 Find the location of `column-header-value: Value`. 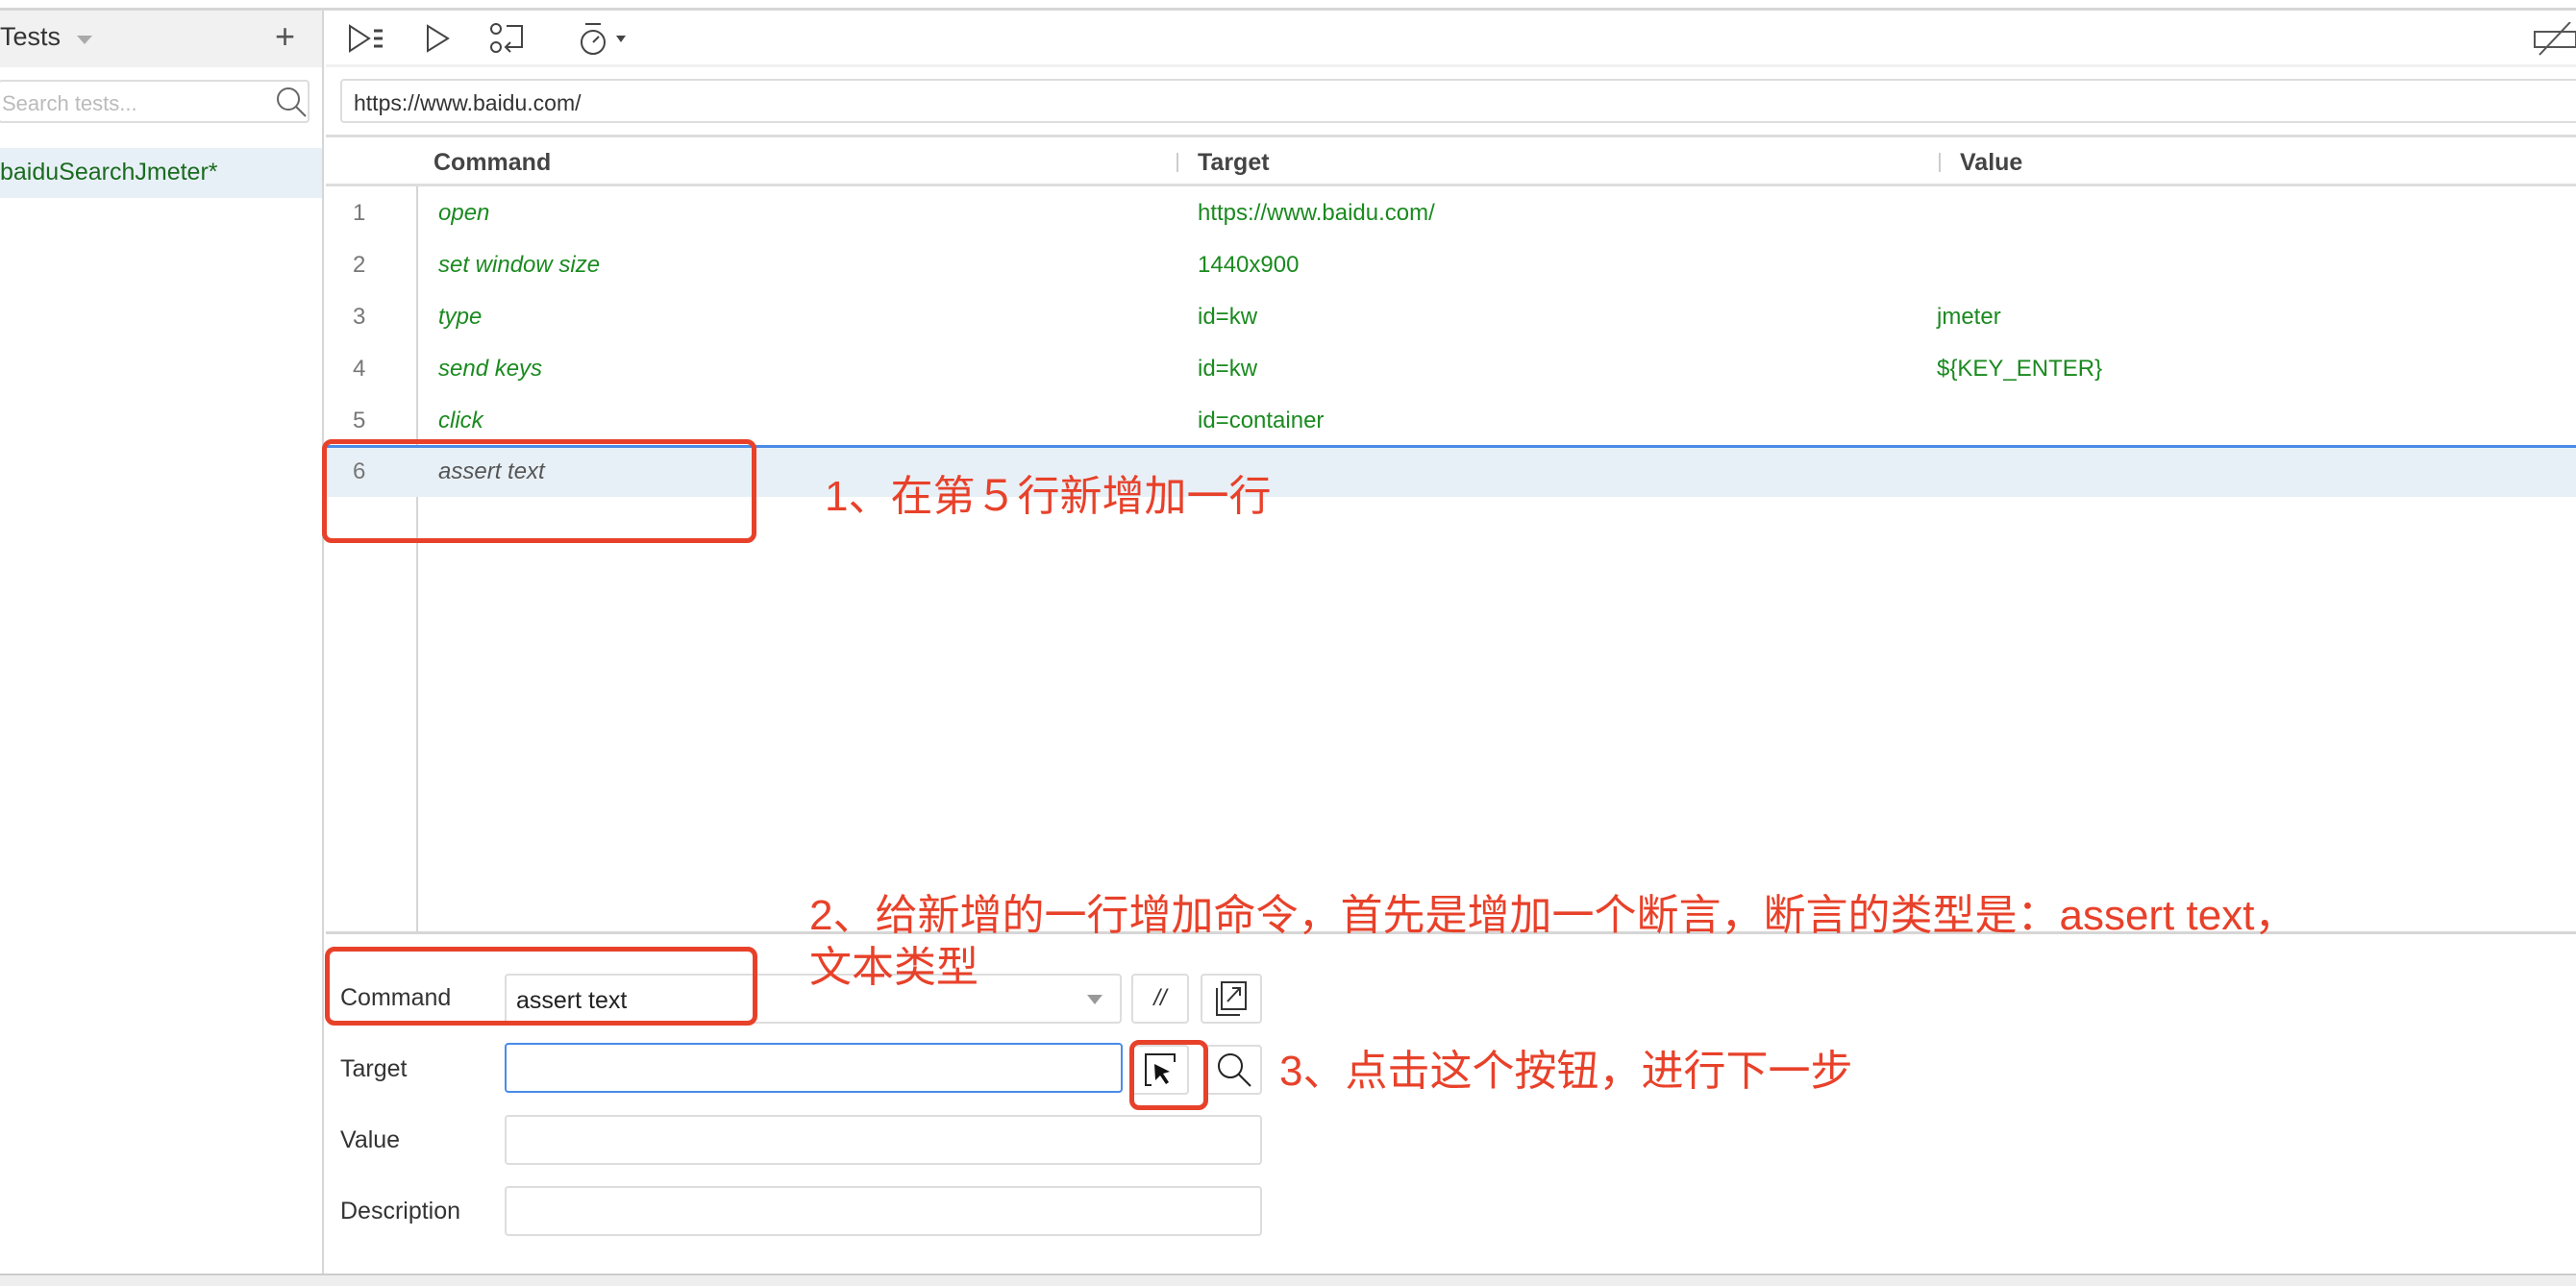

column-header-value: Value is located at coordinates (1991, 162).